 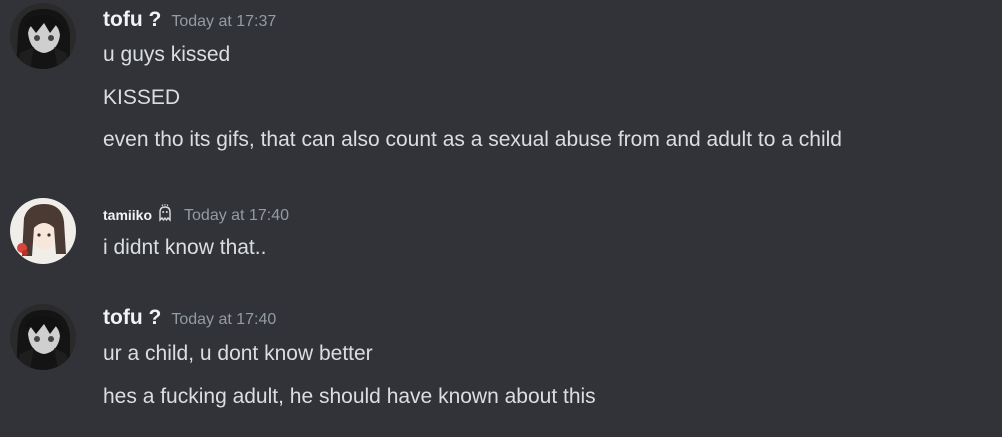 What do you see at coordinates (185, 247) in the screenshot?
I see `message-text: i didnt know that..` at bounding box center [185, 247].